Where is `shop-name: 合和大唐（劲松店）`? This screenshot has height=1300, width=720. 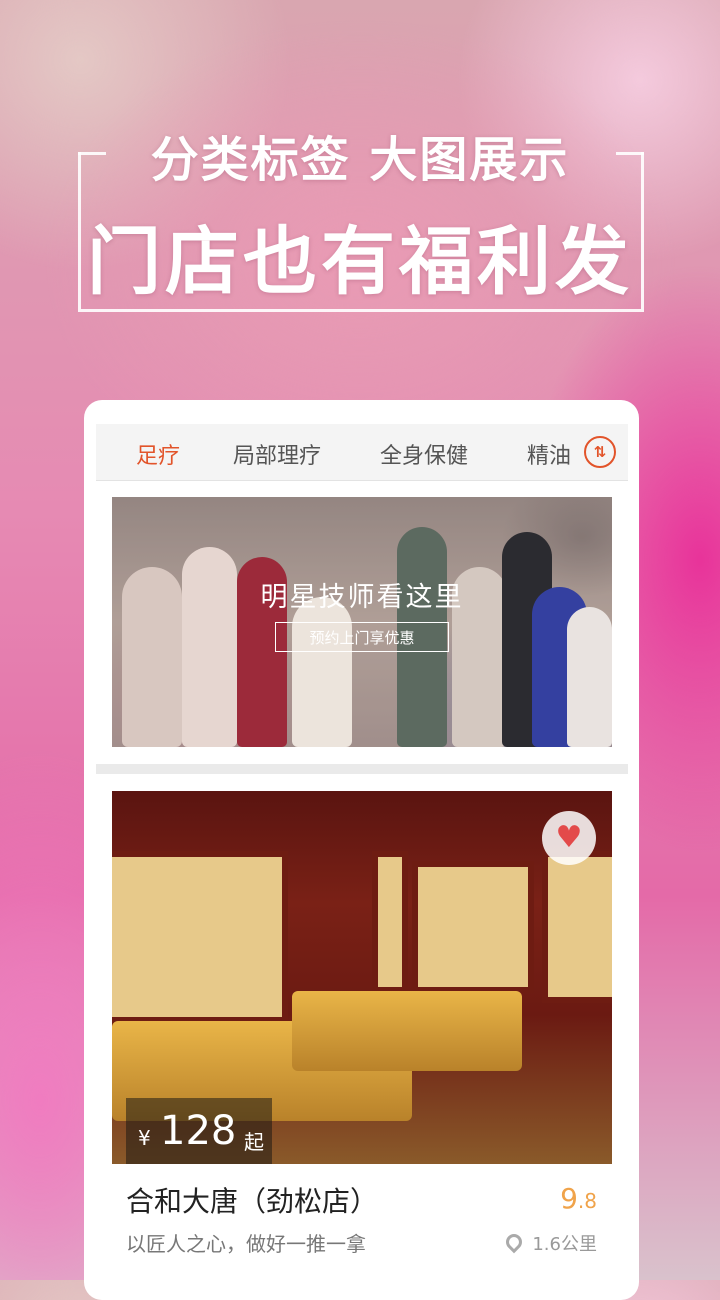
shop-name: 合和大唐（劲松店） is located at coordinates (252, 1200).